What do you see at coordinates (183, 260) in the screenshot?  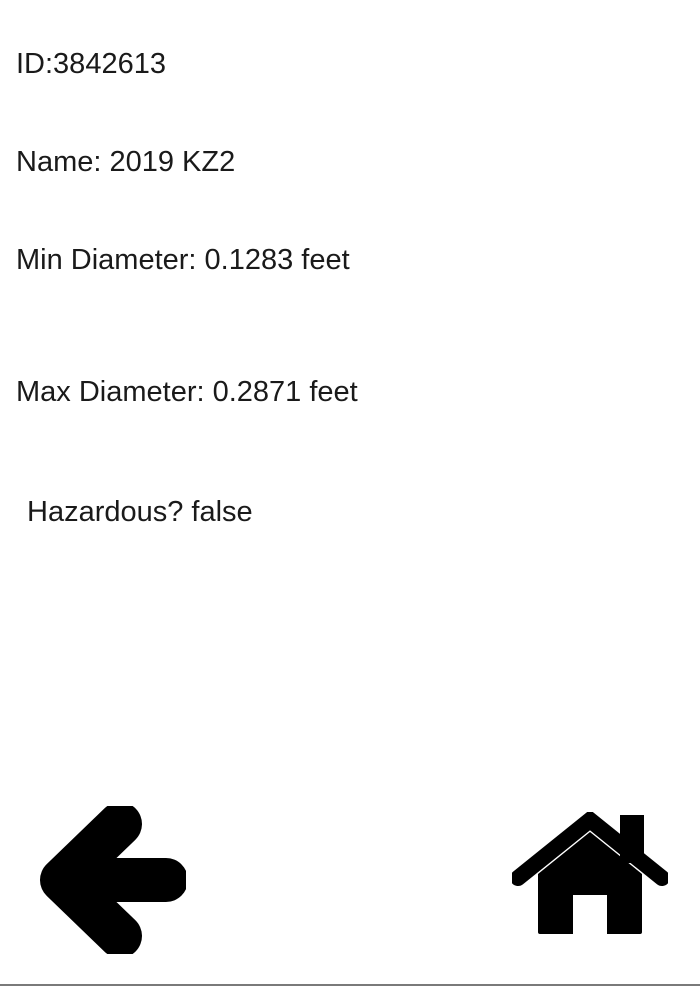 I see `min-diameter: Min Diameter: 0.1283 feet` at bounding box center [183, 260].